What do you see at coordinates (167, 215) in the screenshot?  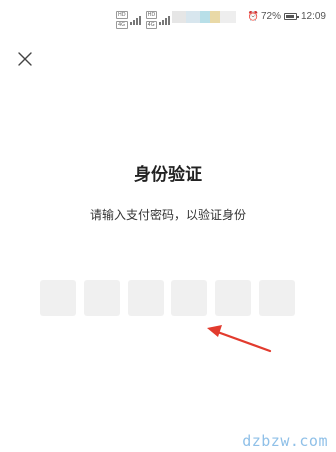 I see `page-subtitle: 请输入支付密码，以验证身份` at bounding box center [167, 215].